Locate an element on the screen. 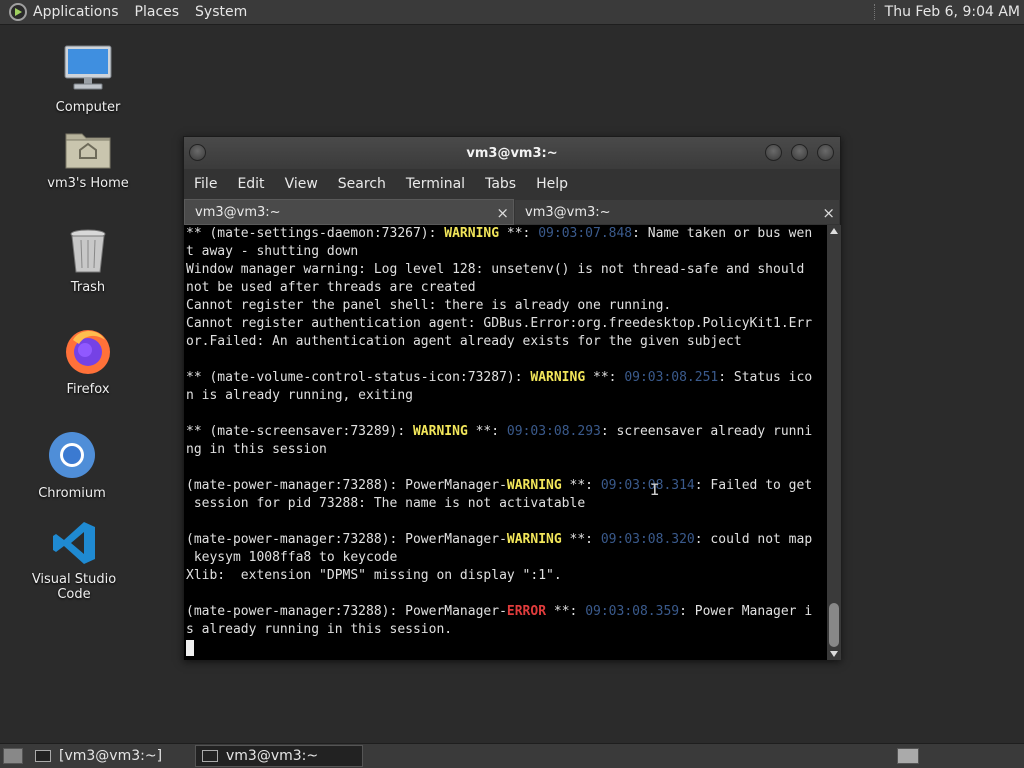 The height and width of the screenshot is (768, 1024). tab-1: vm3@vm3:~ × is located at coordinates (349, 212).